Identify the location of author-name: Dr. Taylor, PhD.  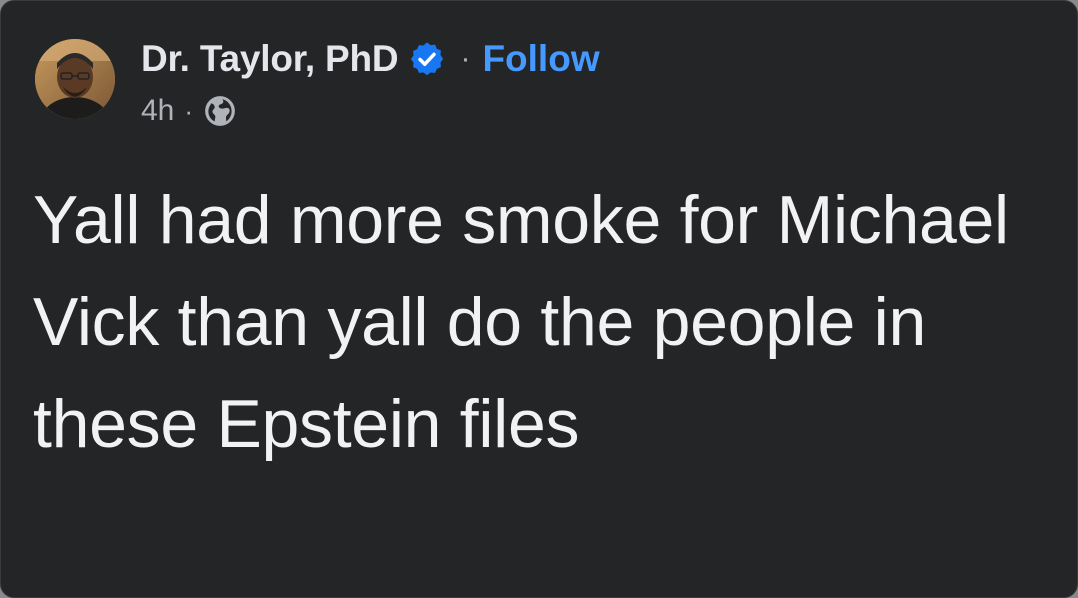
(270, 59).